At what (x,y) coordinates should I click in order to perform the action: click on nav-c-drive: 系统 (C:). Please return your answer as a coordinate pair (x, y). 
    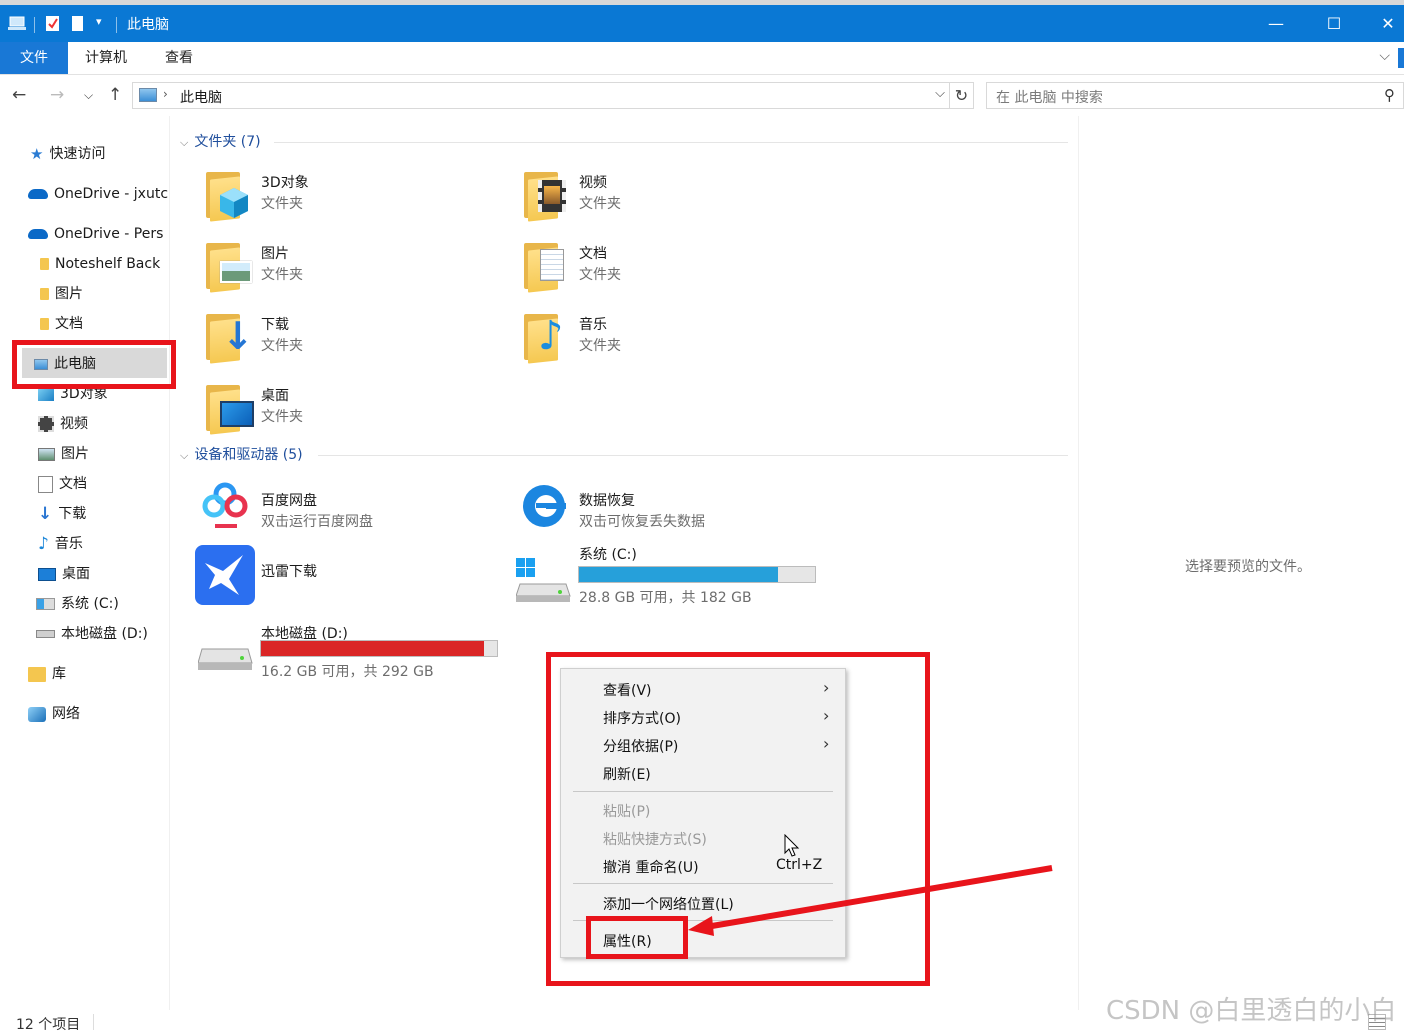
    Looking at the image, I should click on (77, 604).